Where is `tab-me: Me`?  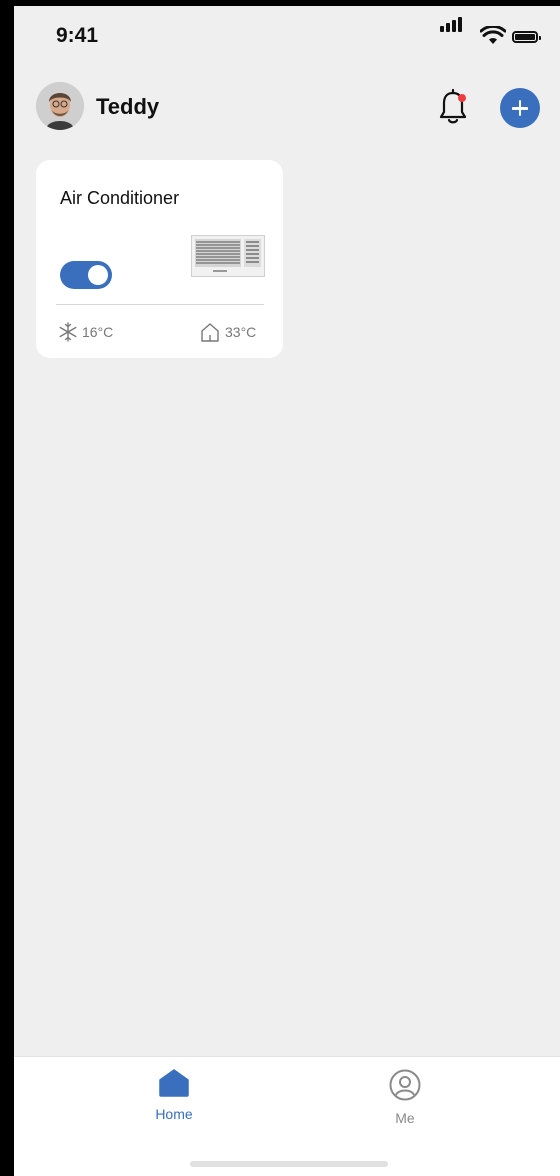 tab-me: Me is located at coordinates (405, 1099).